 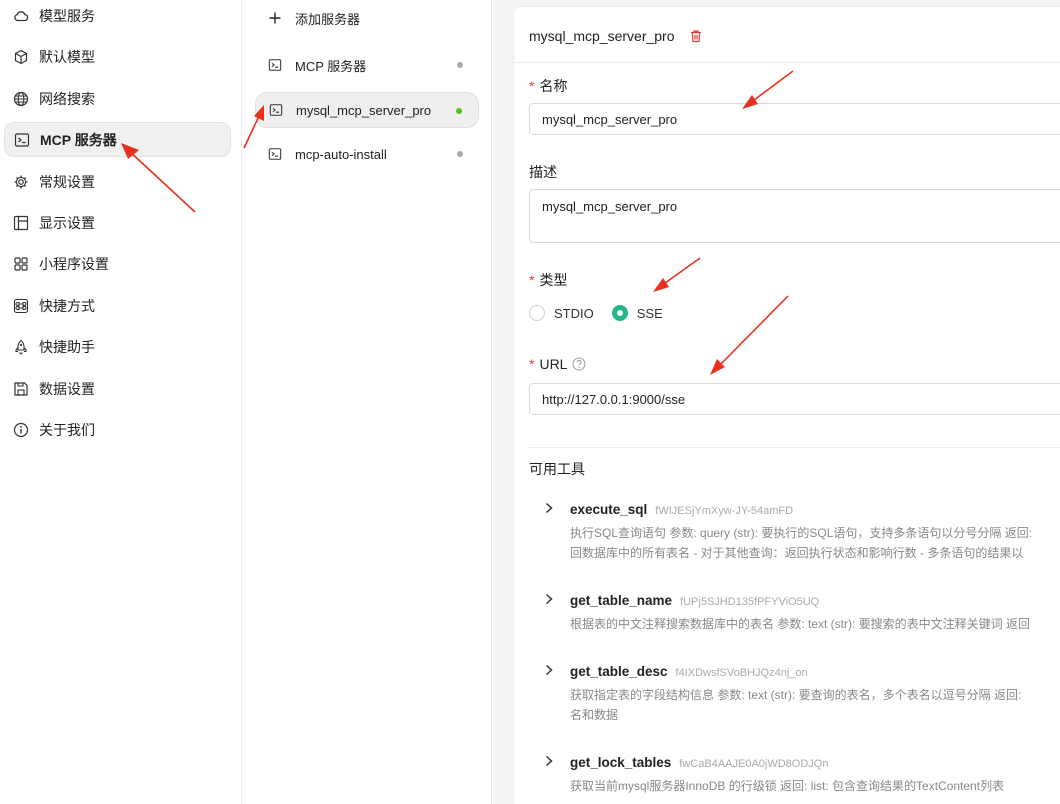 I want to click on help-icon, so click(x=579, y=364).